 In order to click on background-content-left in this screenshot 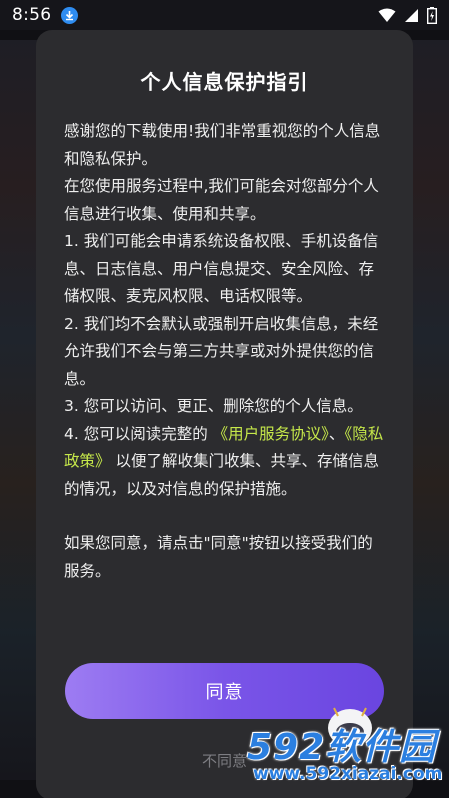, I will do `click(20, 410)`.